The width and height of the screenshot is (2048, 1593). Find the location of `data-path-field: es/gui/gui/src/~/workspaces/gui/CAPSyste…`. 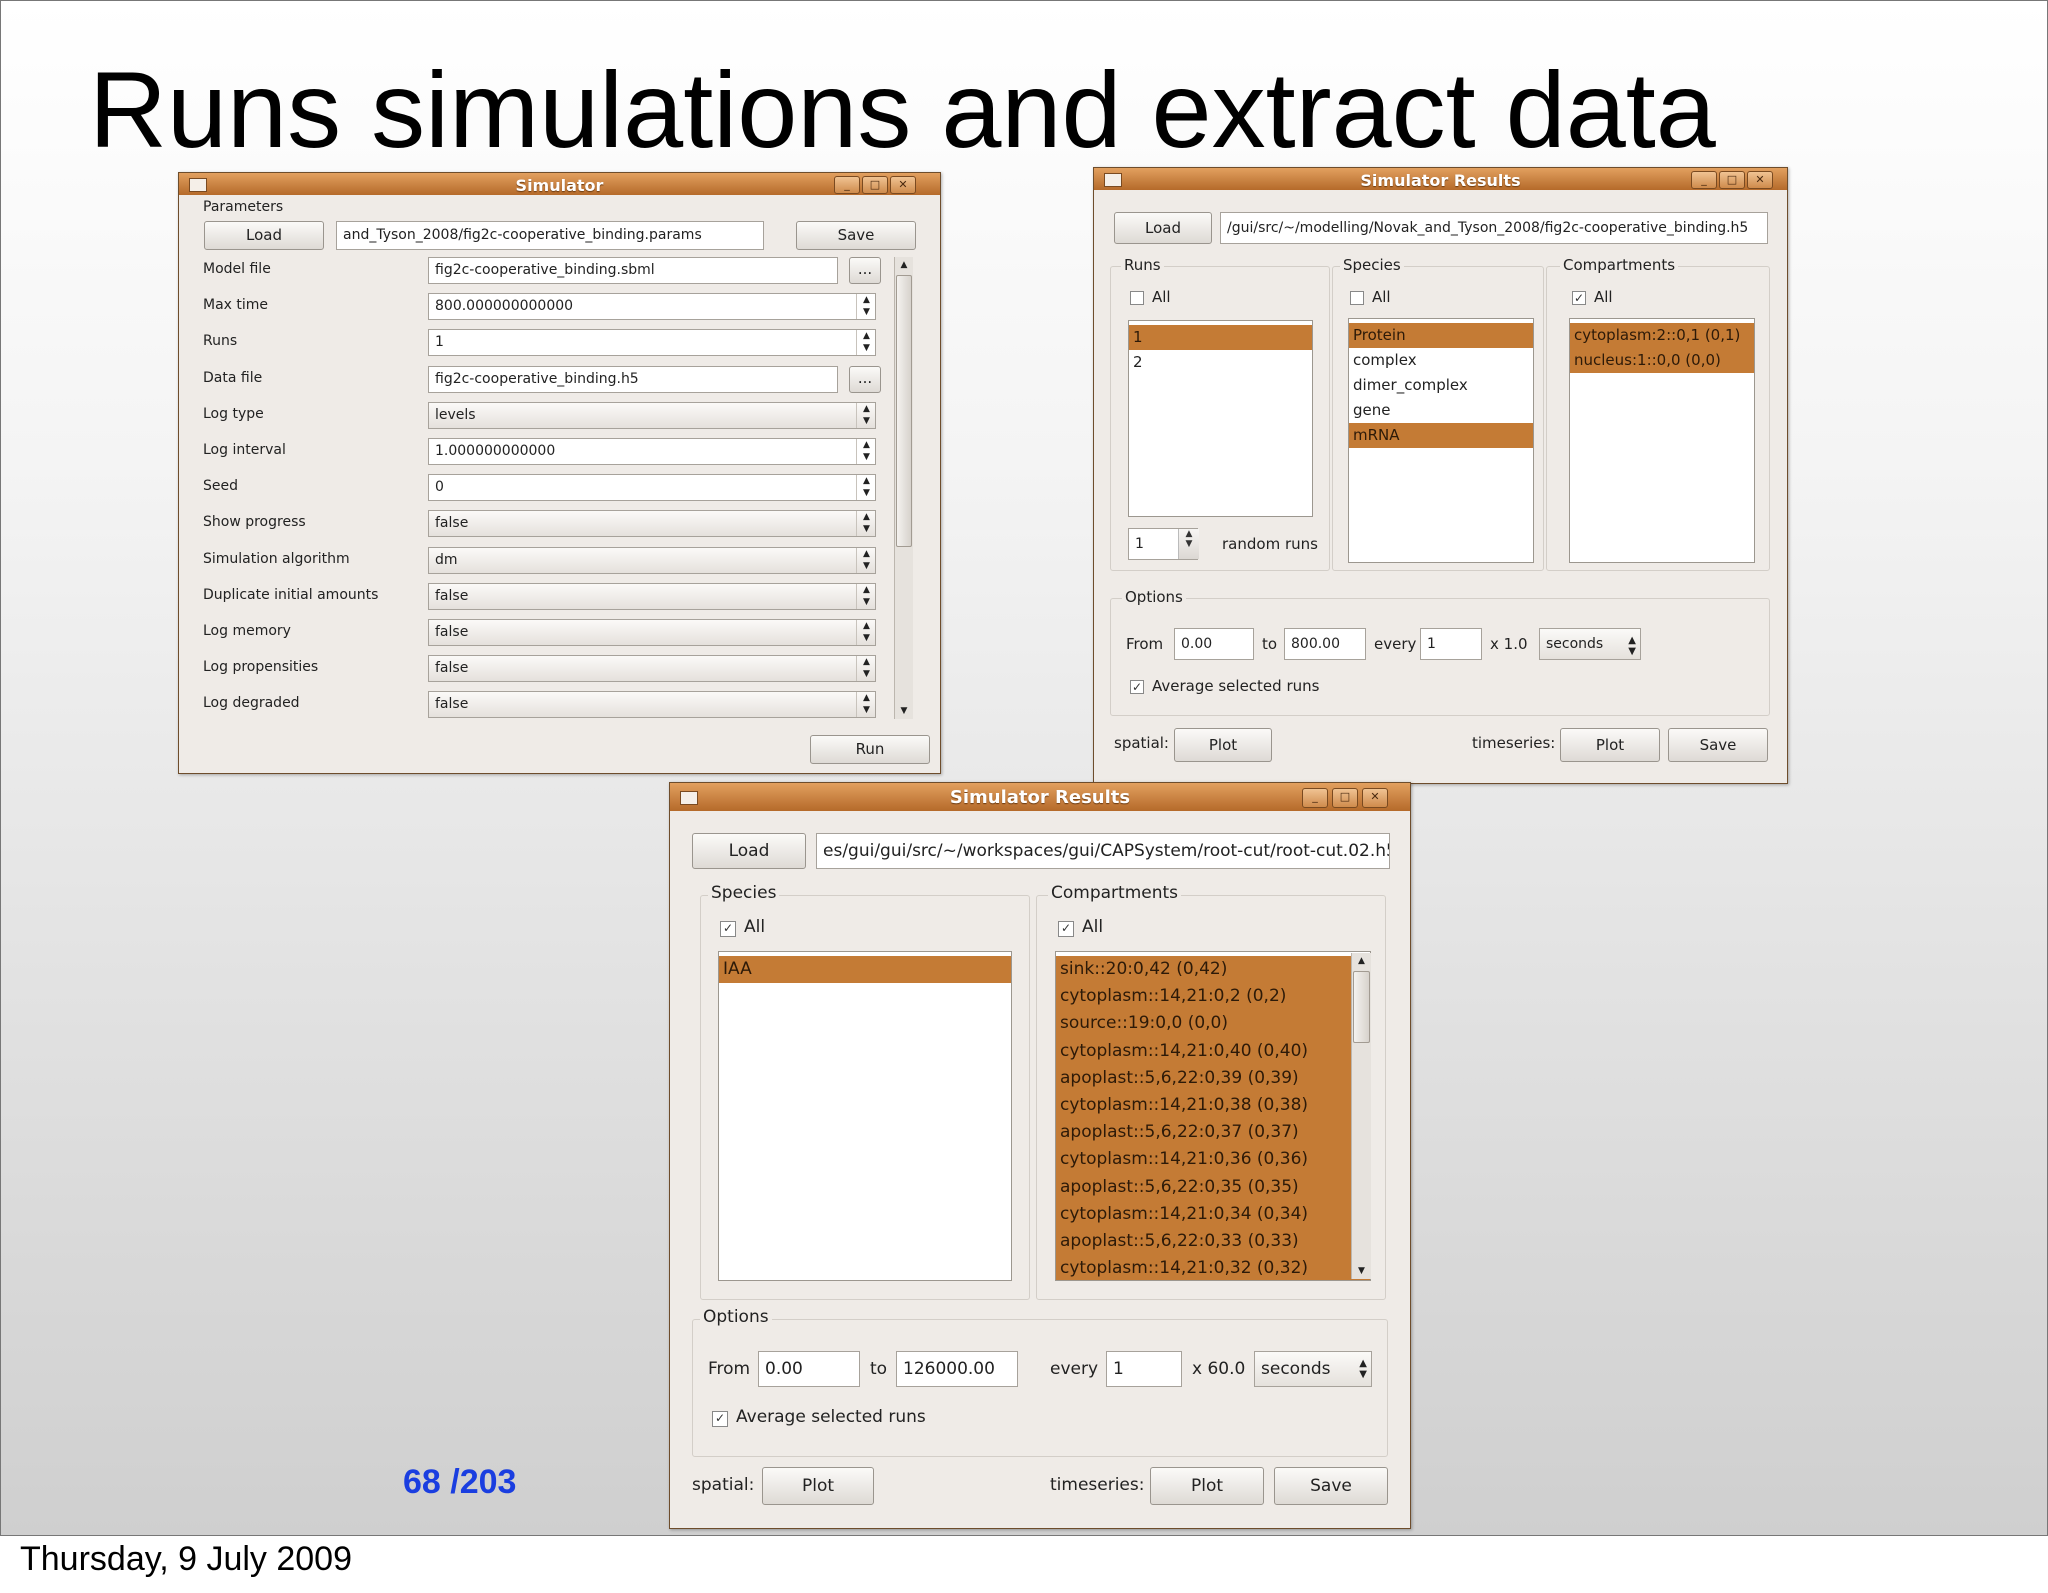

data-path-field: es/gui/gui/src/~/workspaces/gui/CAPSyste… is located at coordinates (1103, 851).